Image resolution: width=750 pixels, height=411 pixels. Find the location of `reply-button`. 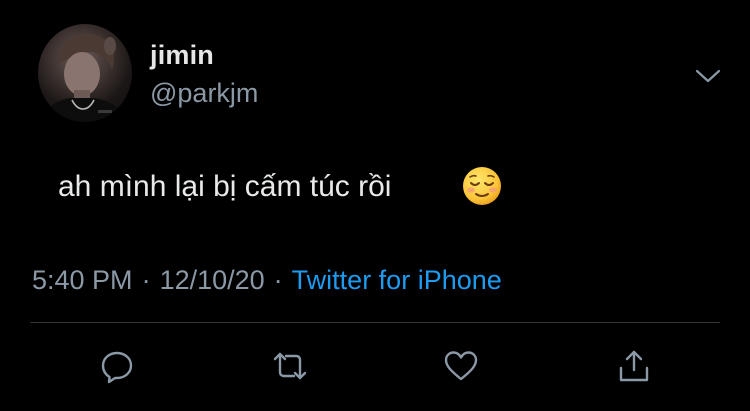

reply-button is located at coordinates (117, 366).